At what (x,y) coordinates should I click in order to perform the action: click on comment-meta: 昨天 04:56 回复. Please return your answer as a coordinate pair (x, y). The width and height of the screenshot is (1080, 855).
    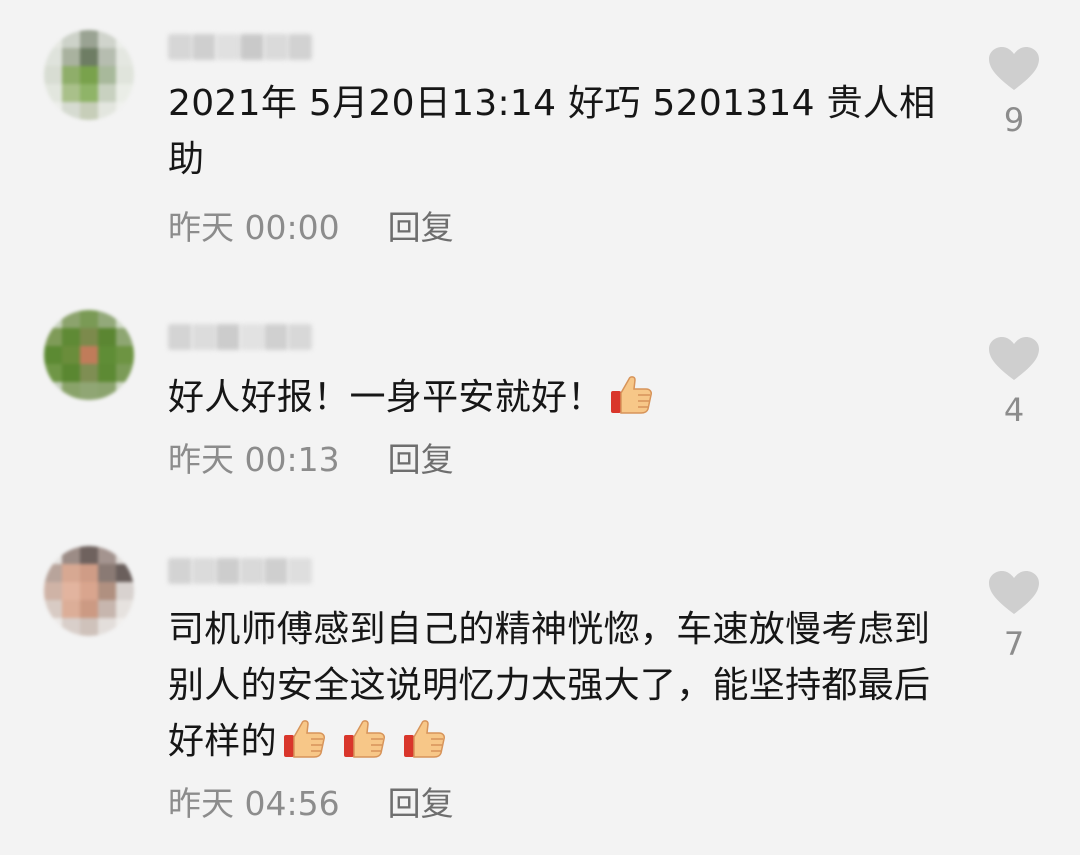
    Looking at the image, I should click on (311, 804).